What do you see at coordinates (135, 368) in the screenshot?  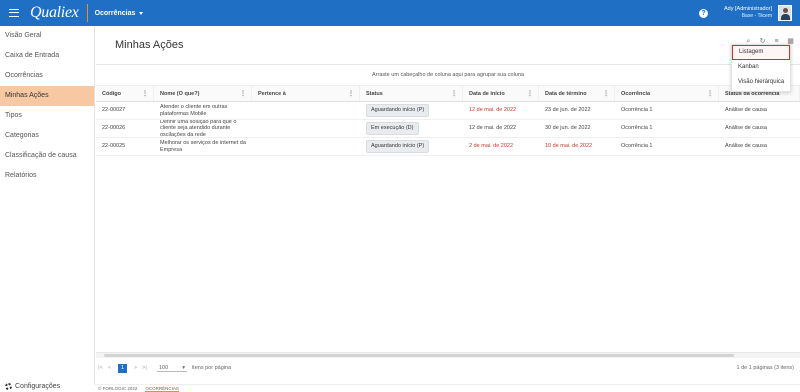 I see `next-page-button: >` at bounding box center [135, 368].